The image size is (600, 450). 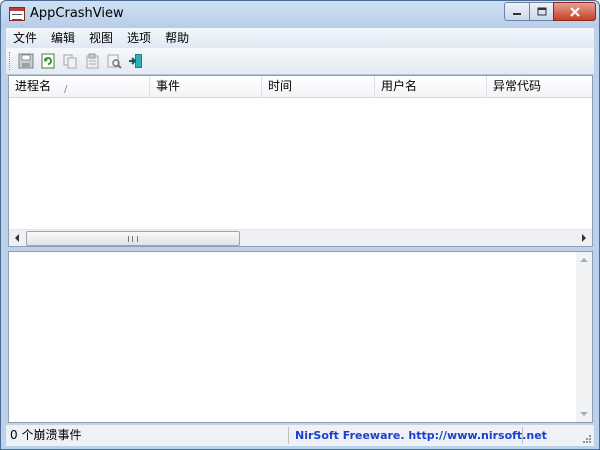 I want to click on minimize-icon, so click(x=517, y=13).